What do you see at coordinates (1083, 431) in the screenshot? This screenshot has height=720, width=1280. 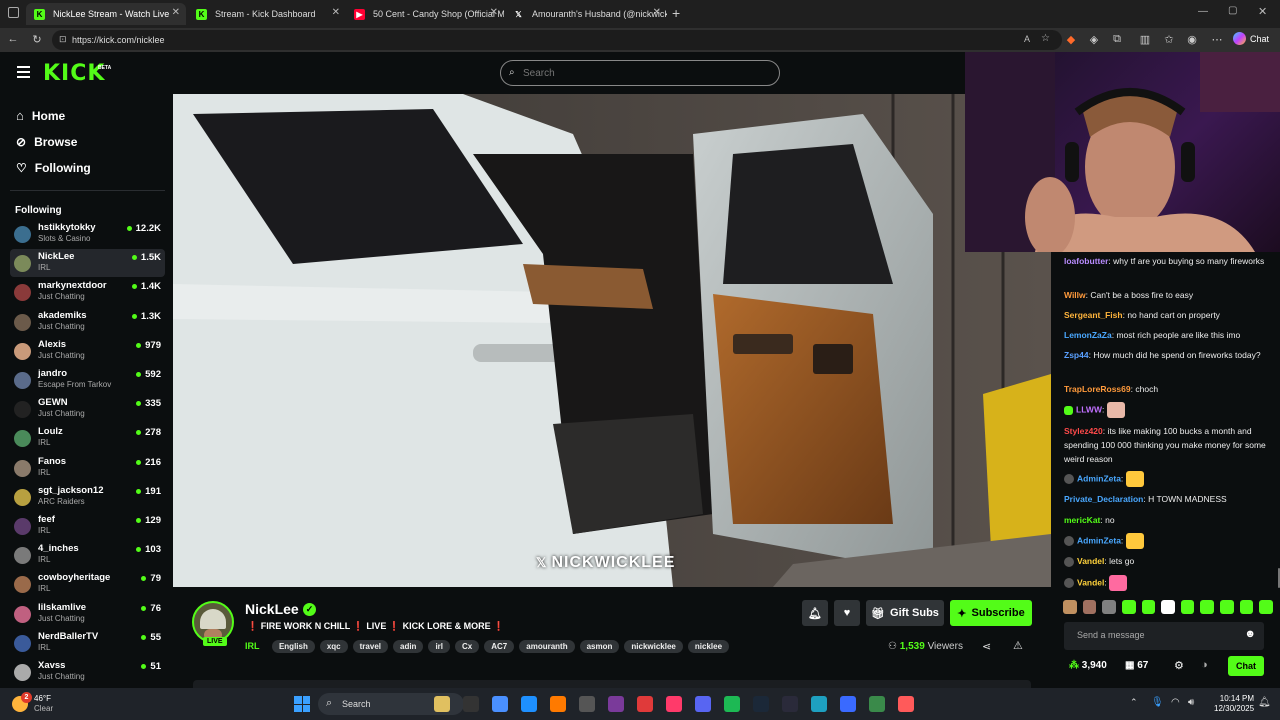 I see `chat-username: Stylez420` at bounding box center [1083, 431].